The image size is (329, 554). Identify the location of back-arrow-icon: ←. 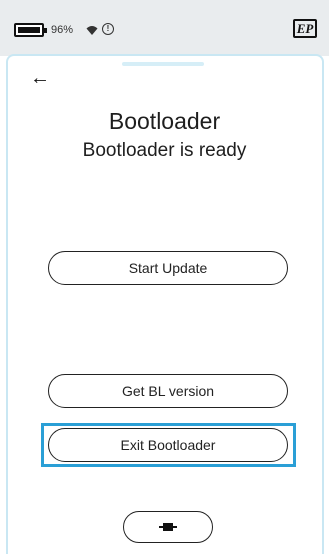
(40, 78).